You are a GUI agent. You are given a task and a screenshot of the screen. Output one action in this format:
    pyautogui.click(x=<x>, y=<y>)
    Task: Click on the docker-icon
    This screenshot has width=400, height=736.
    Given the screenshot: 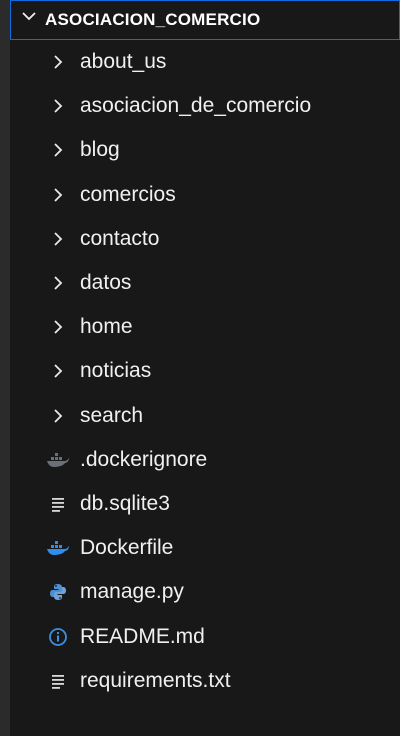 What is the action you would take?
    pyautogui.click(x=58, y=548)
    